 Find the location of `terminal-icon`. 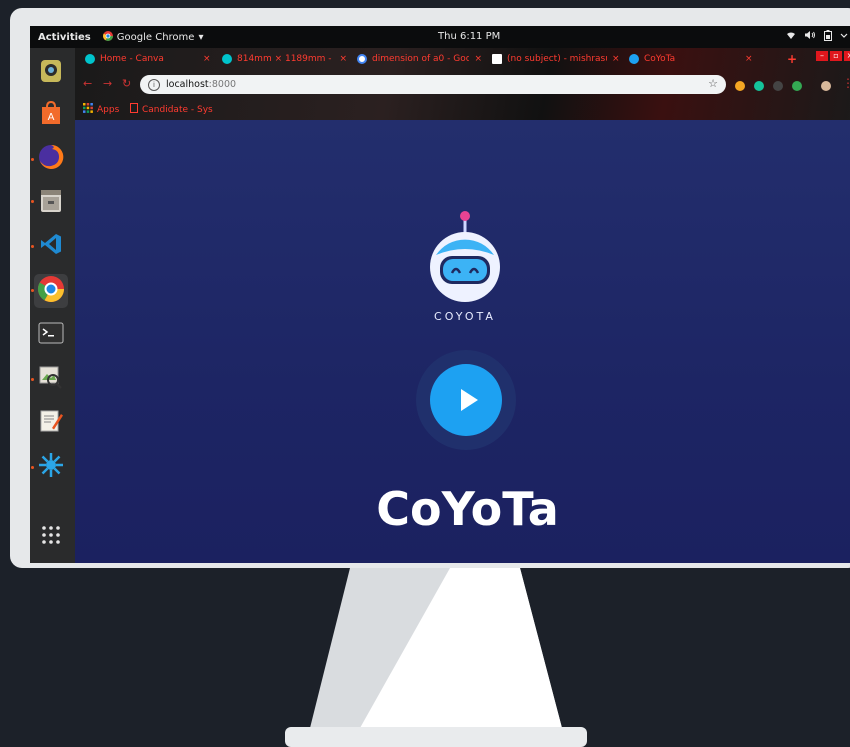

terminal-icon is located at coordinates (51, 335).